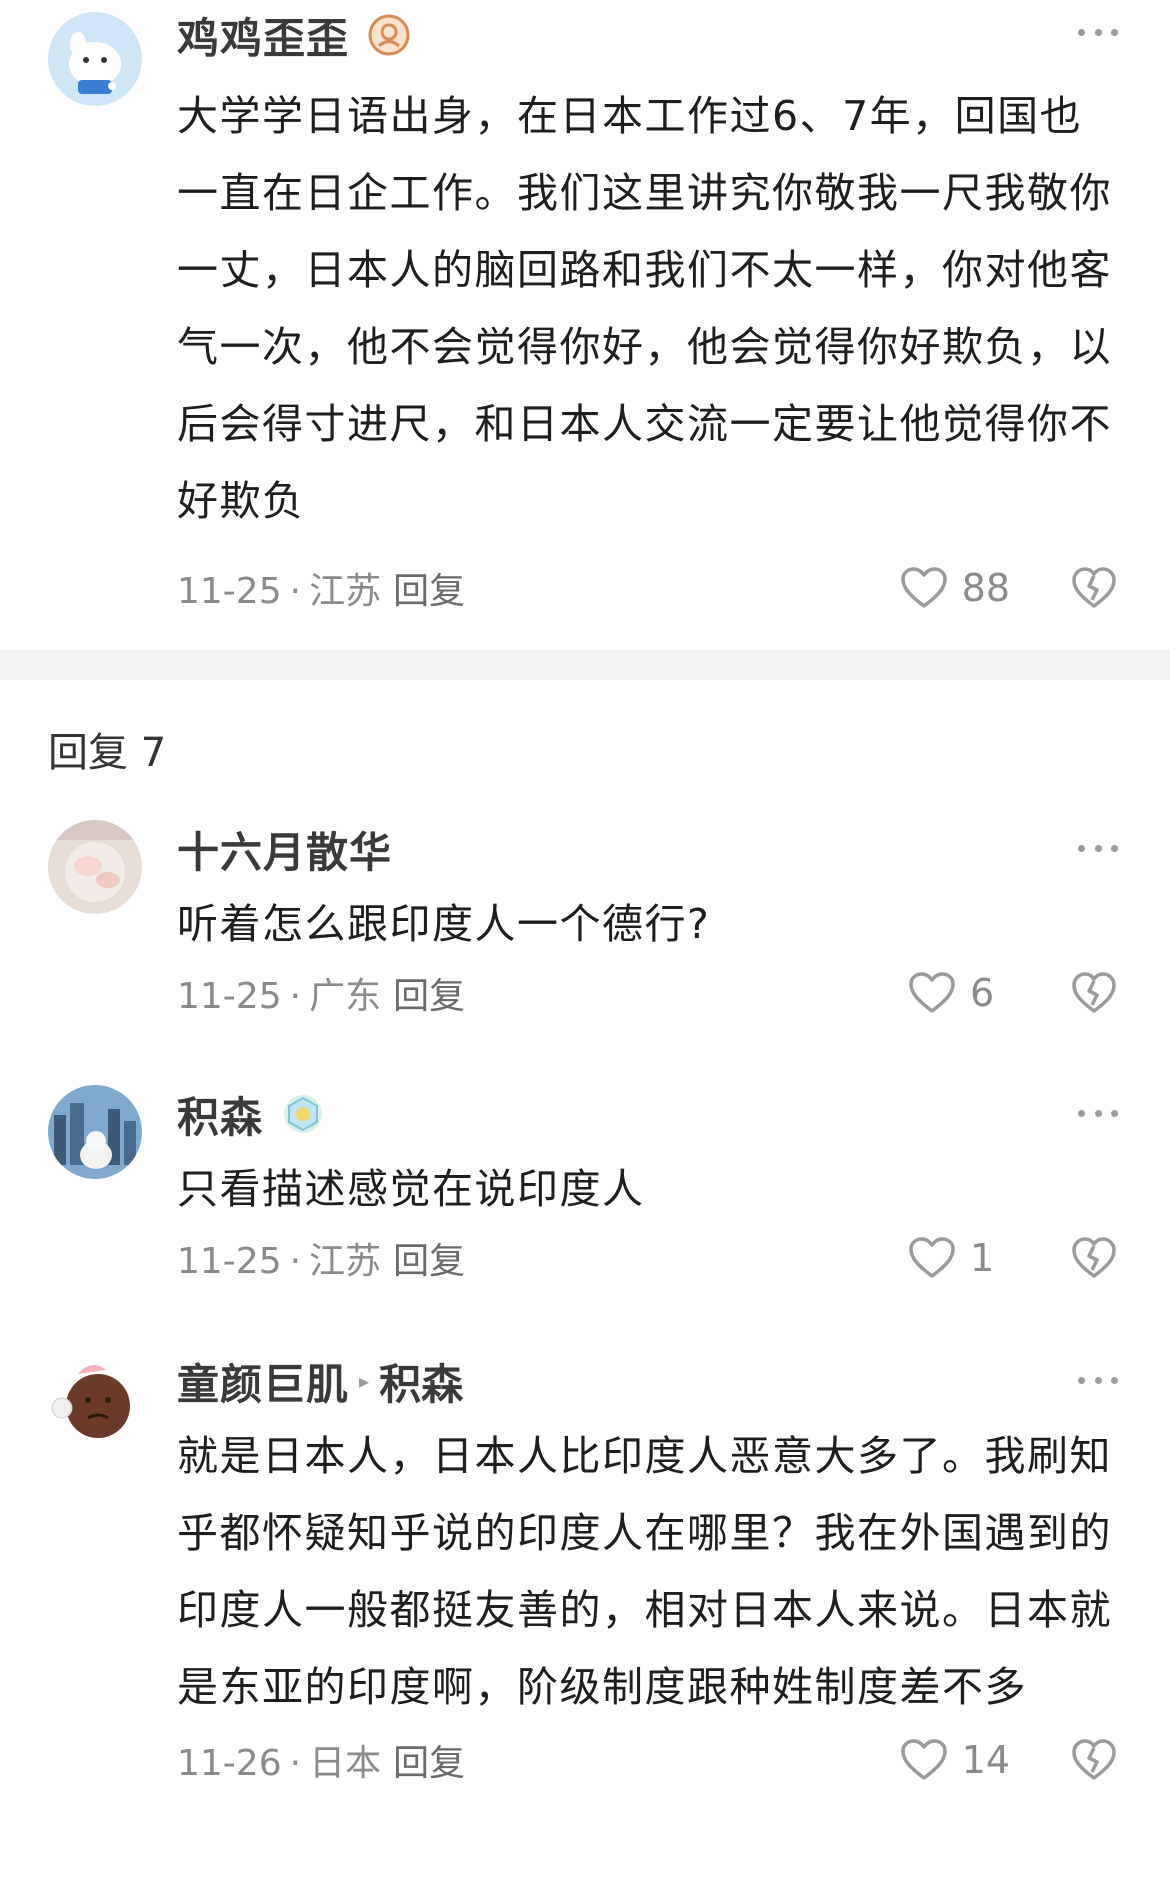  What do you see at coordinates (985, 1760) in the screenshot?
I see `like-count: 14` at bounding box center [985, 1760].